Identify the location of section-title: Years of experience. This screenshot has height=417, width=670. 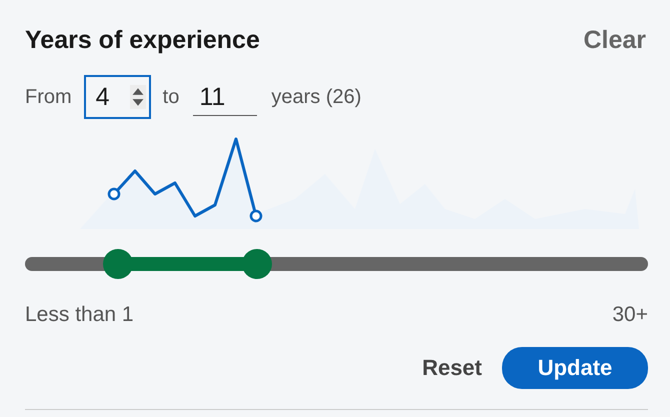
(142, 40).